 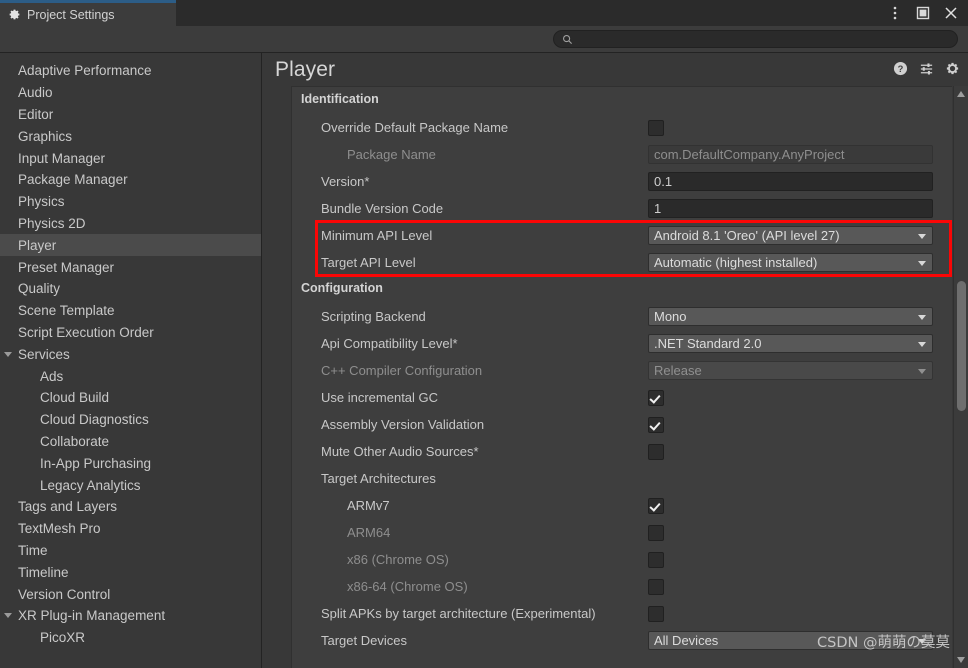 What do you see at coordinates (382, 208) in the screenshot?
I see `row-label: Bundle Version Code` at bounding box center [382, 208].